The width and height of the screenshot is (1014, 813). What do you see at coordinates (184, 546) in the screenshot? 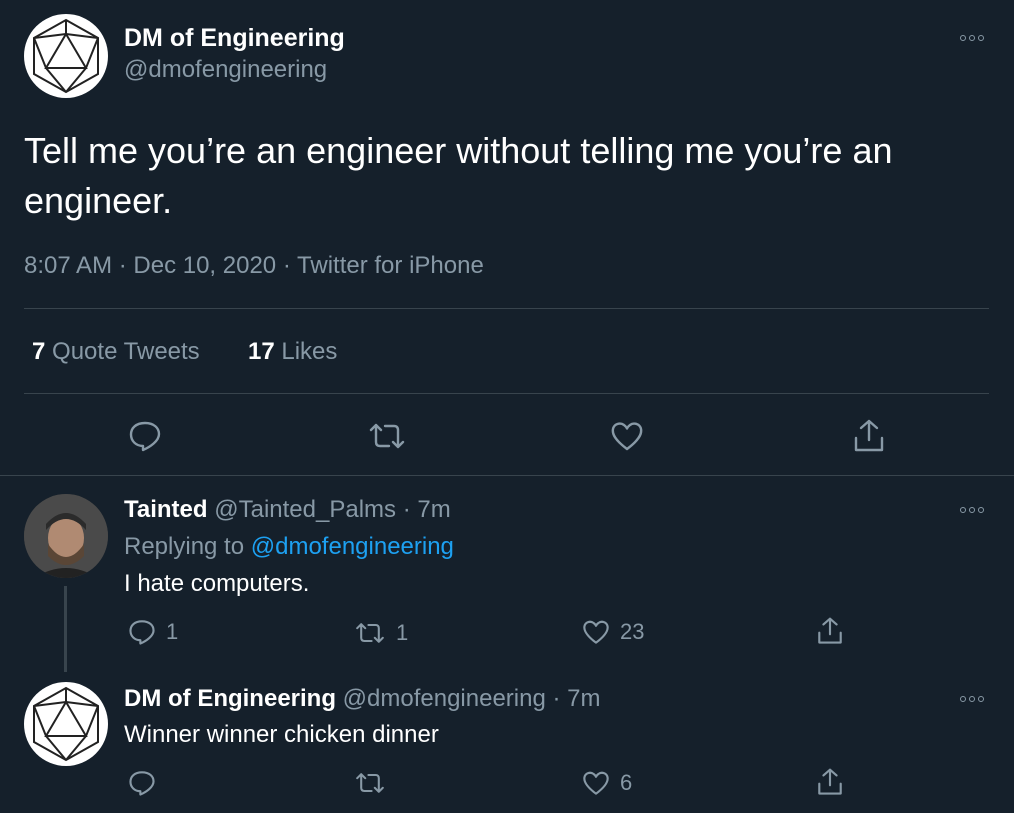
I see `replying-prefix: Replying to` at bounding box center [184, 546].